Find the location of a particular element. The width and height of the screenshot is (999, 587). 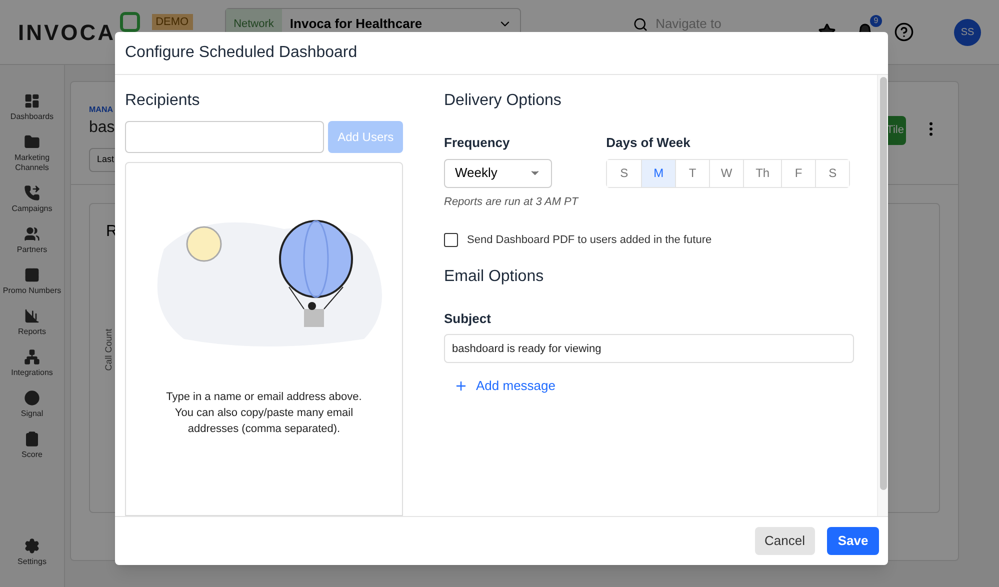

sidebar-item: Dashboards is located at coordinates (32, 107).